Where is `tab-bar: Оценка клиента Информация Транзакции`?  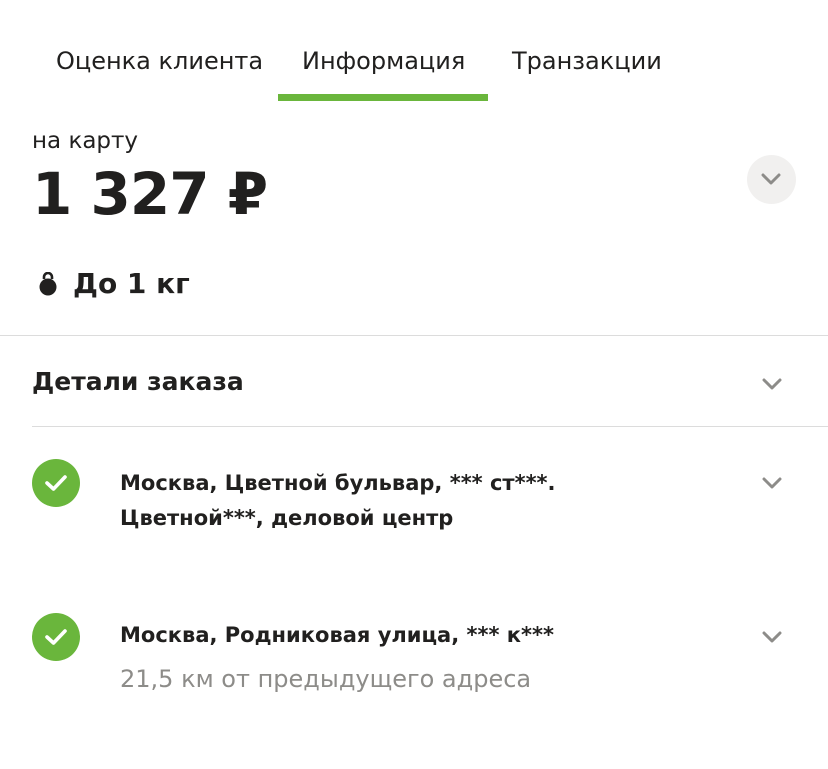 tab-bar: Оценка клиента Информация Транзакции is located at coordinates (414, 51).